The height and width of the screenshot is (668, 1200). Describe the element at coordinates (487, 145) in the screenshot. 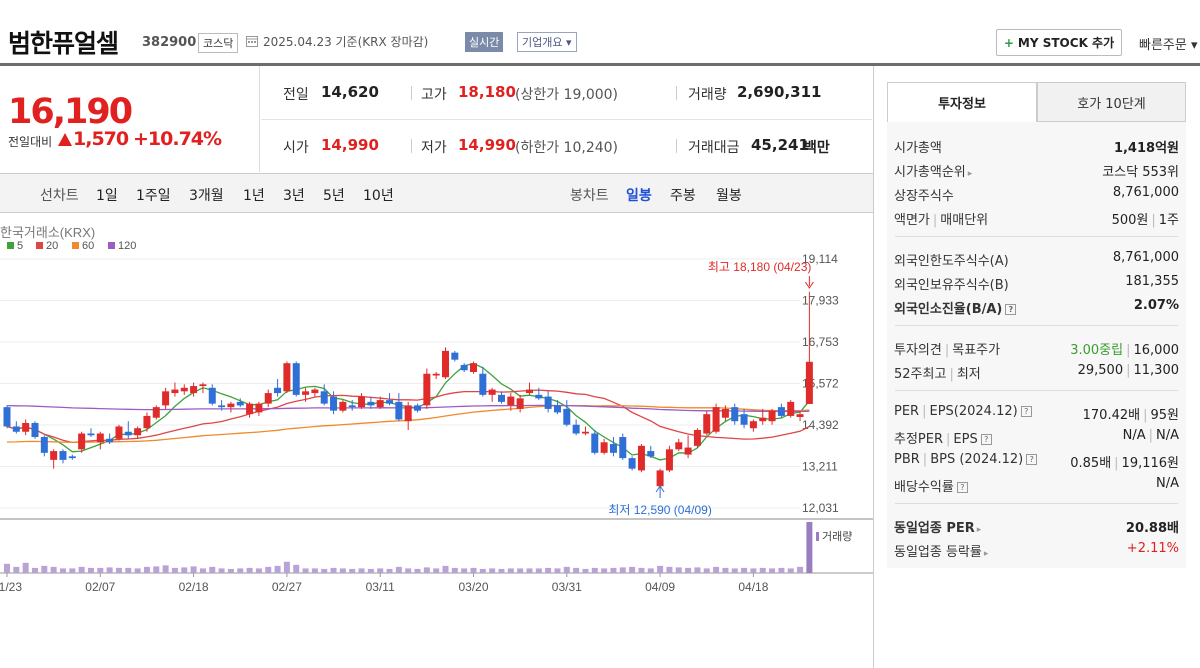

I see `low-value: 14,990` at that location.